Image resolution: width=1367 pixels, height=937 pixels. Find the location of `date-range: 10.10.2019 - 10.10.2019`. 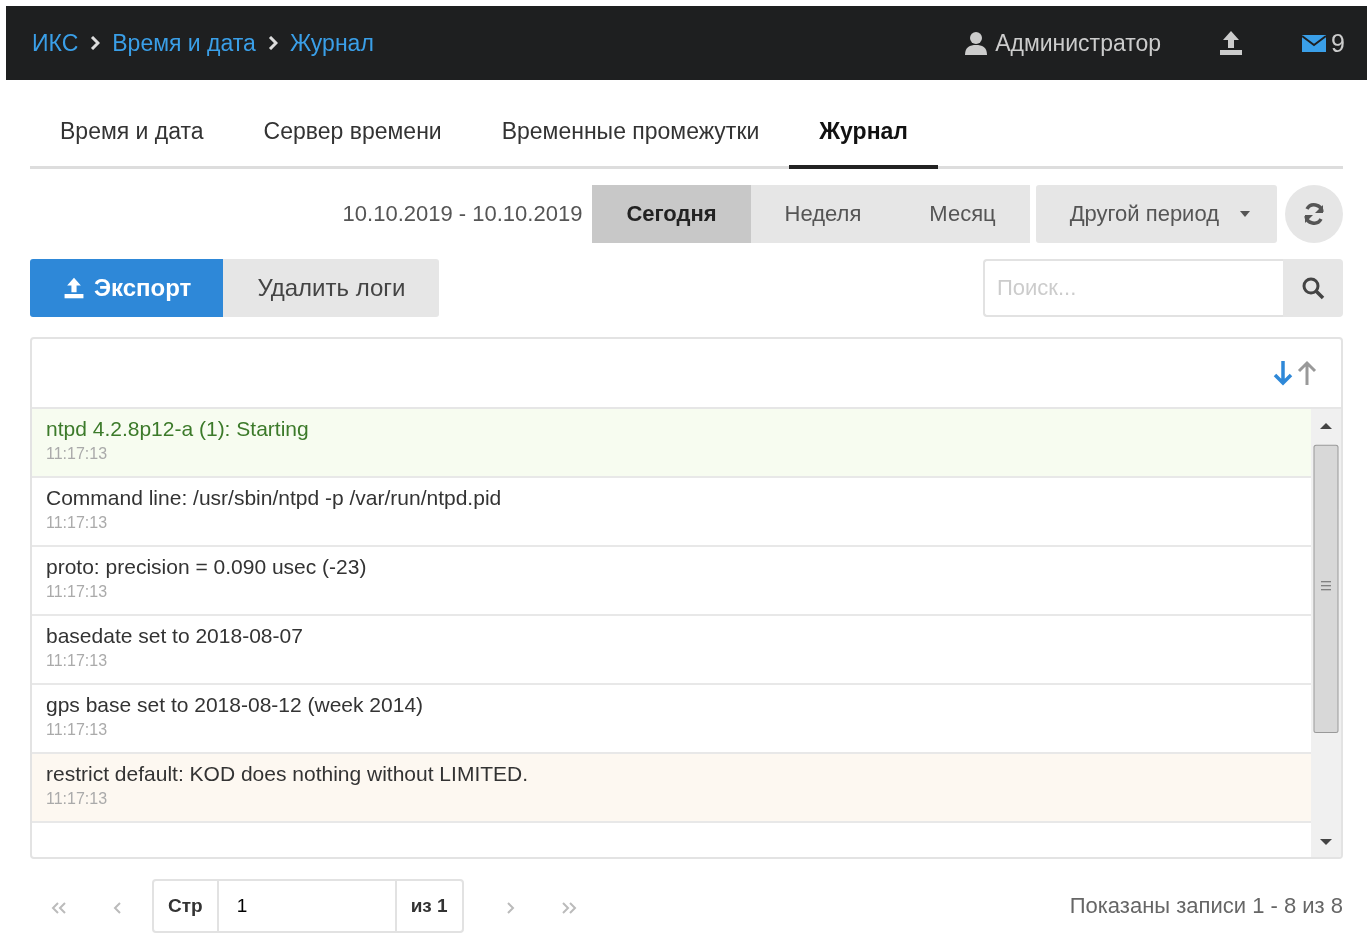

date-range: 10.10.2019 - 10.10.2019 is located at coordinates (462, 214).